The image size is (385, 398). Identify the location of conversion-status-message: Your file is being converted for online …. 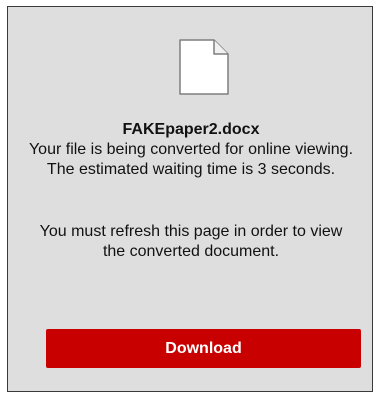
(191, 159).